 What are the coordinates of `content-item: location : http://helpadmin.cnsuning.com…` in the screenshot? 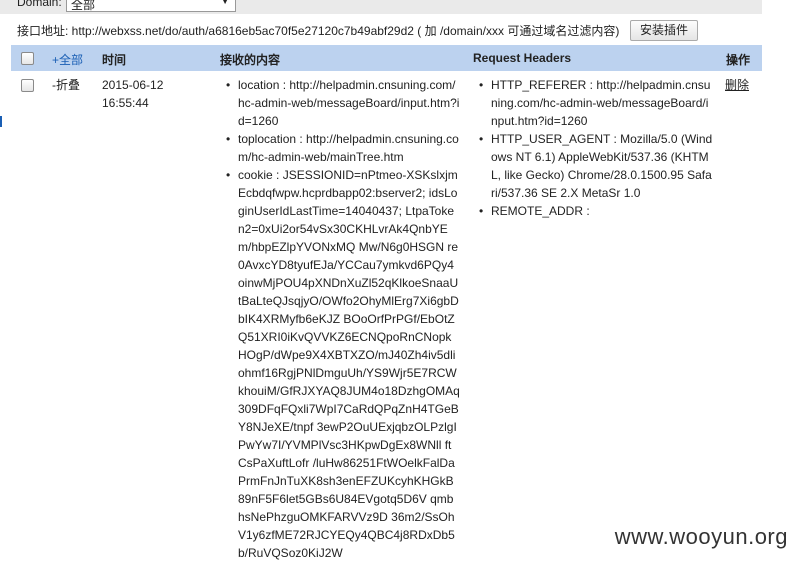 It's located at (342, 103).